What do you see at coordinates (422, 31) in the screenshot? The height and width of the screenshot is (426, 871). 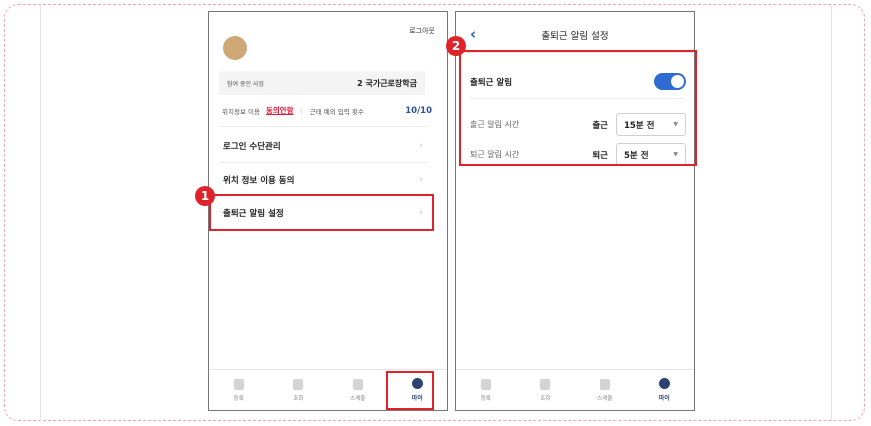 I see `logout-link: 로그아웃` at bounding box center [422, 31].